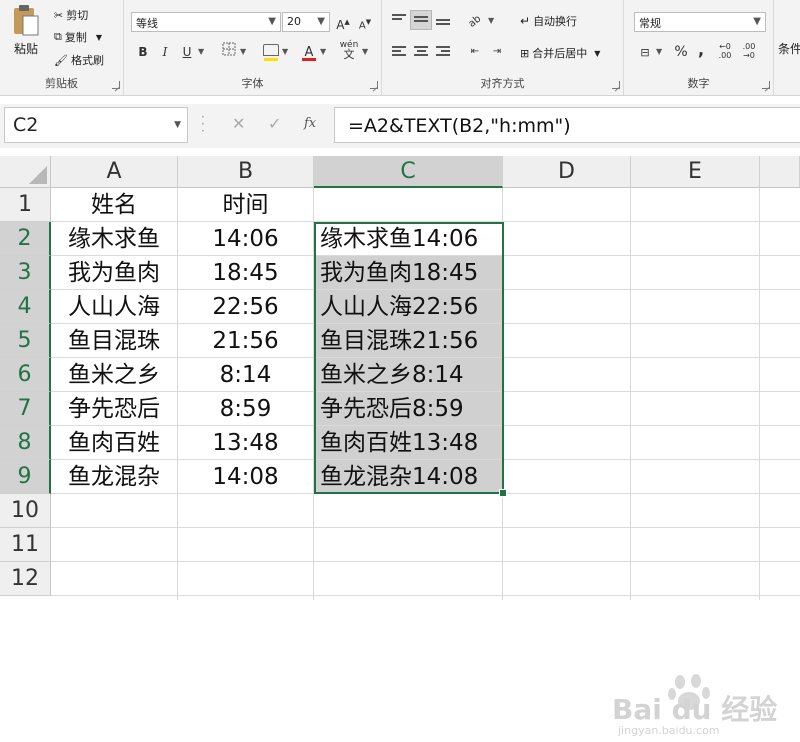 This screenshot has height=742, width=800. I want to click on row-header-9: 9, so click(25, 477).